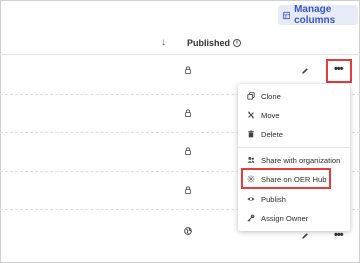 The height and width of the screenshot is (263, 360). I want to click on menu-item-share-organization: Share with organization, so click(294, 160).